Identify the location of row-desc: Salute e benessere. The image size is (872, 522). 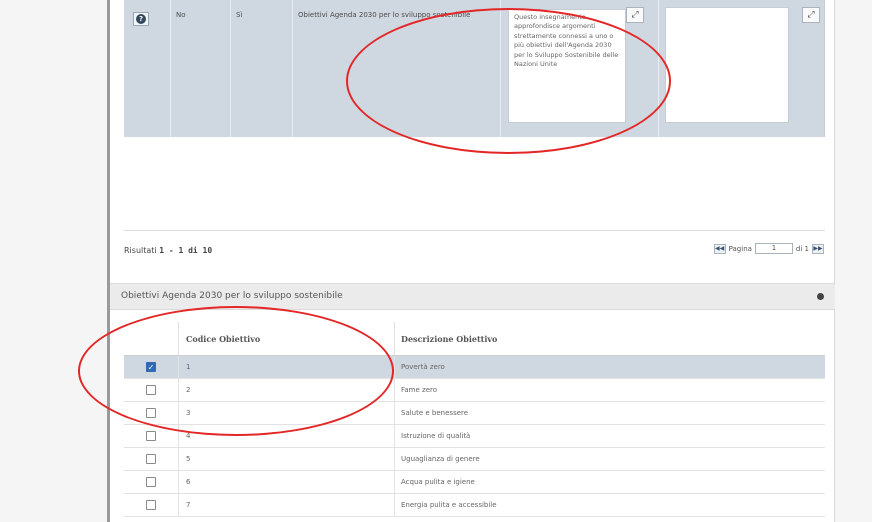
(435, 413).